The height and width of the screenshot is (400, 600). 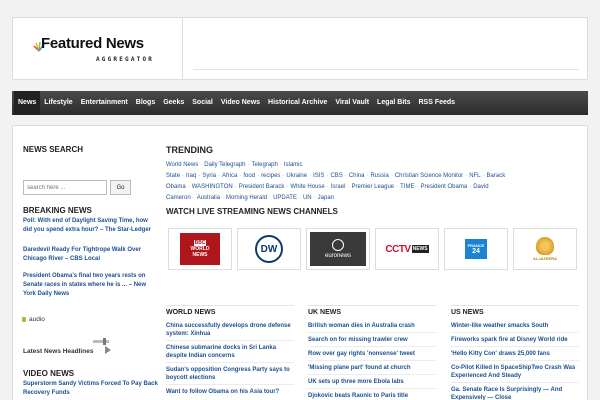 What do you see at coordinates (318, 176) in the screenshot?
I see `trending-tag: ISIS` at bounding box center [318, 176].